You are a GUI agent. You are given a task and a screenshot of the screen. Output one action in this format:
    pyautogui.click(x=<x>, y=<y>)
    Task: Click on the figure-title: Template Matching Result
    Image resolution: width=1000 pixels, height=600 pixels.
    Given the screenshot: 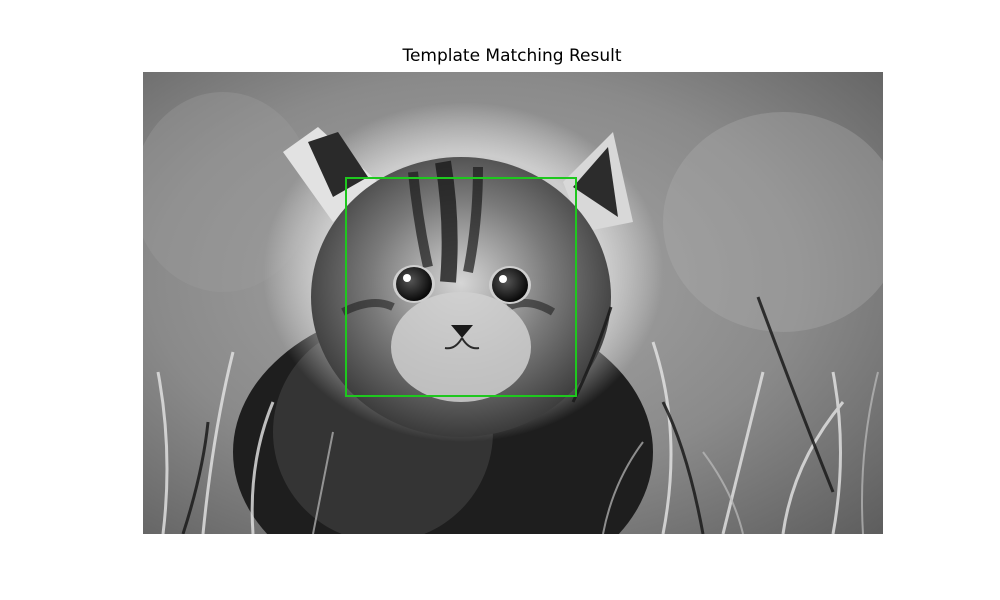 What is the action you would take?
    pyautogui.click(x=512, y=56)
    